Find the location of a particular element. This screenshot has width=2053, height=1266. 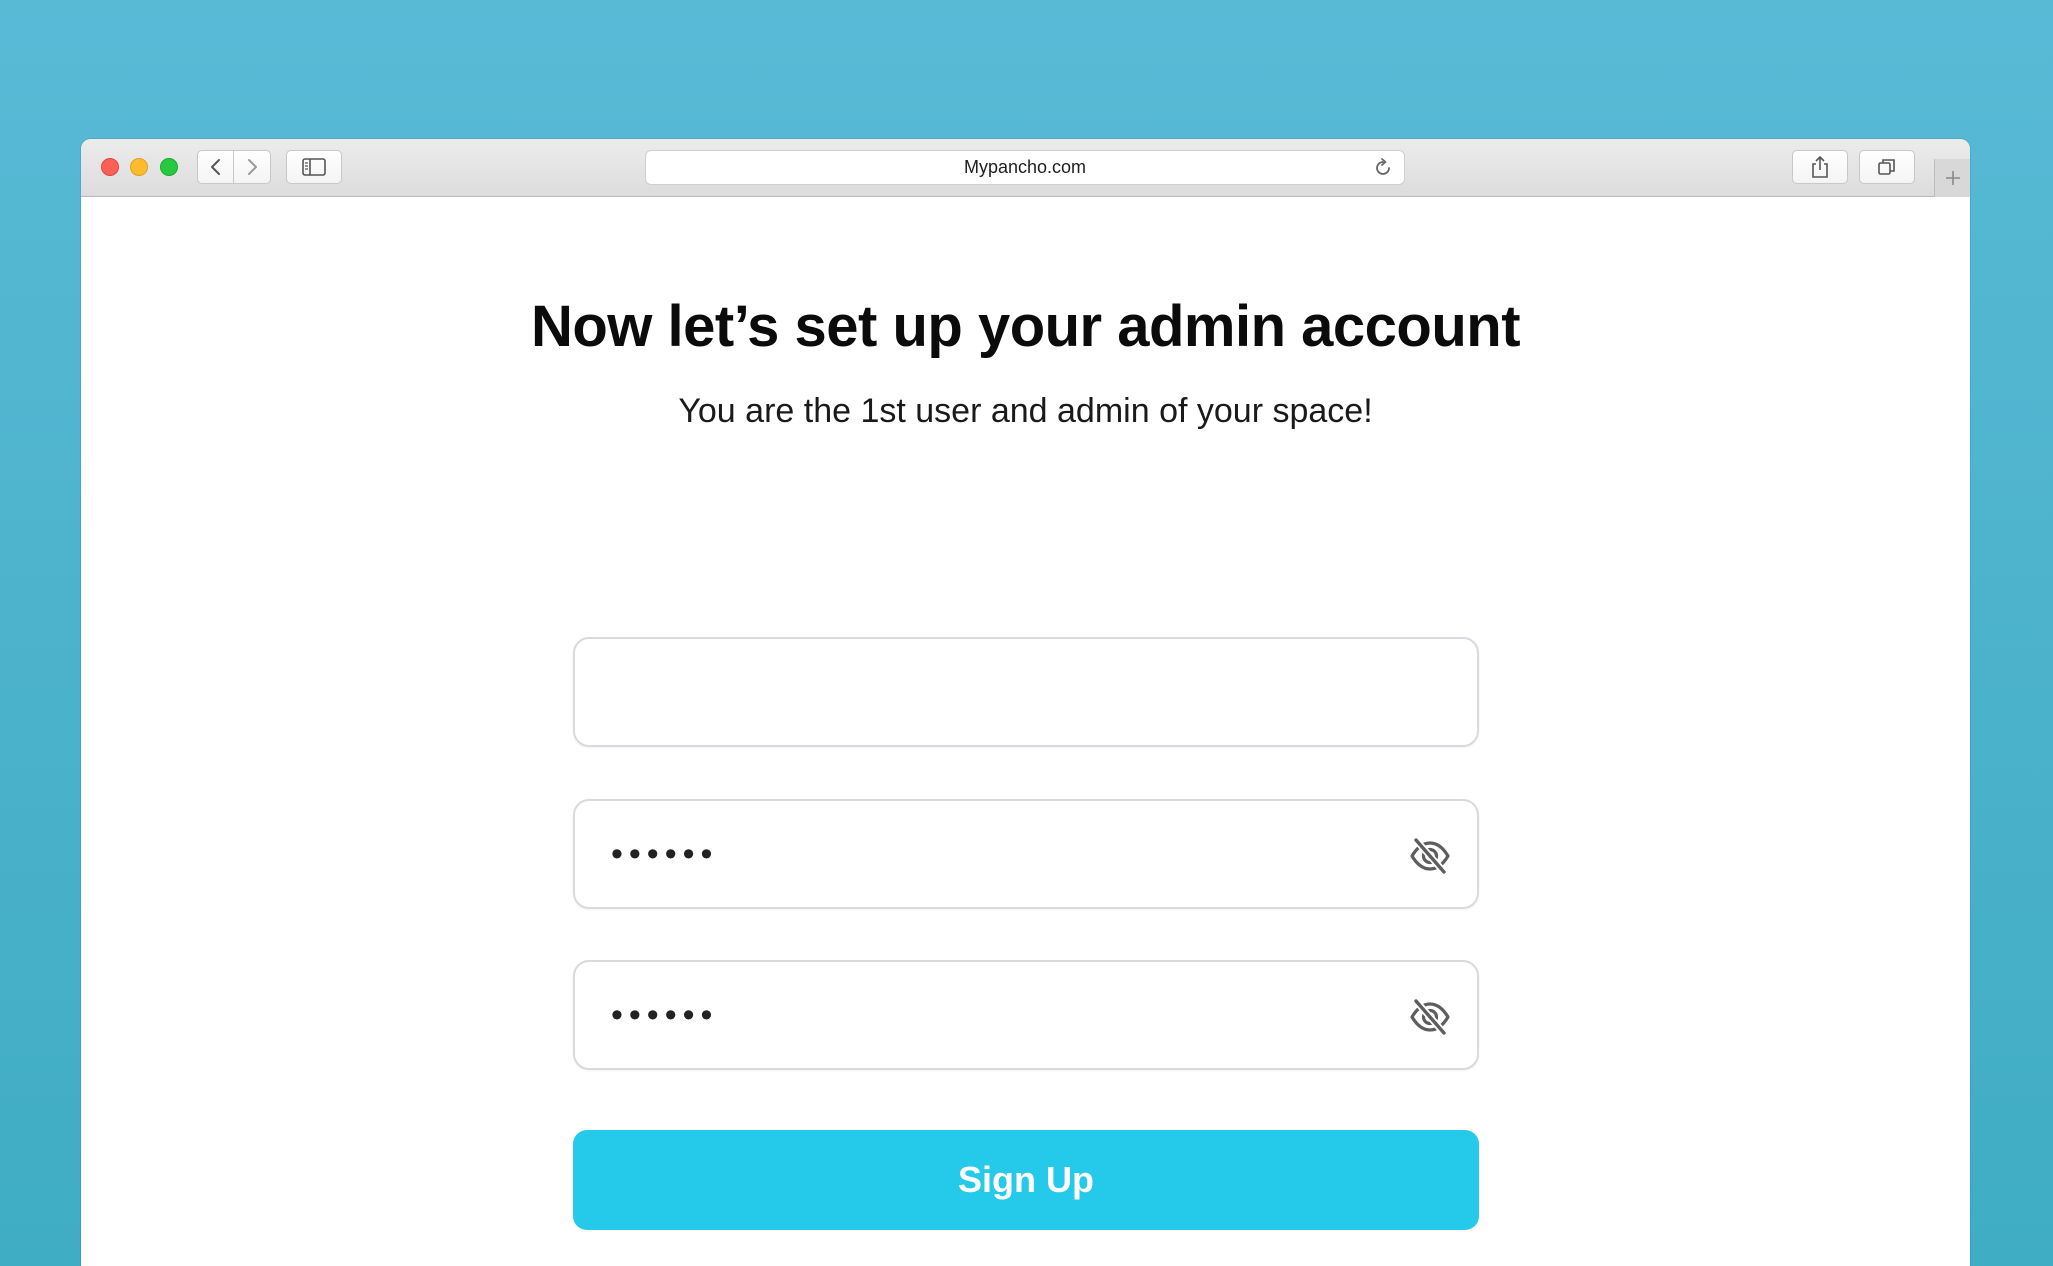

minimize-window-button is located at coordinates (139, 167).